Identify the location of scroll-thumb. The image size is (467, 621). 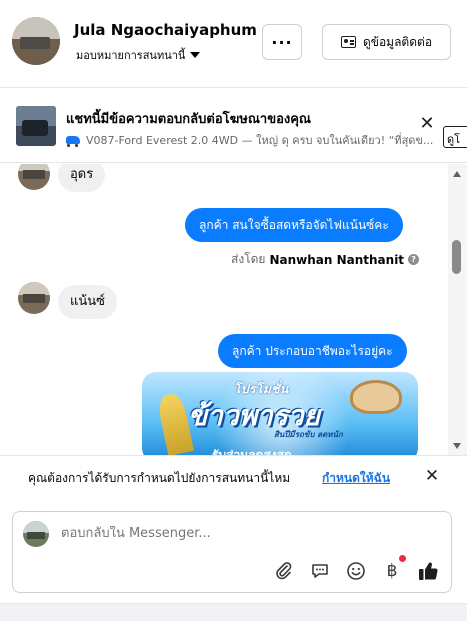
(456, 257).